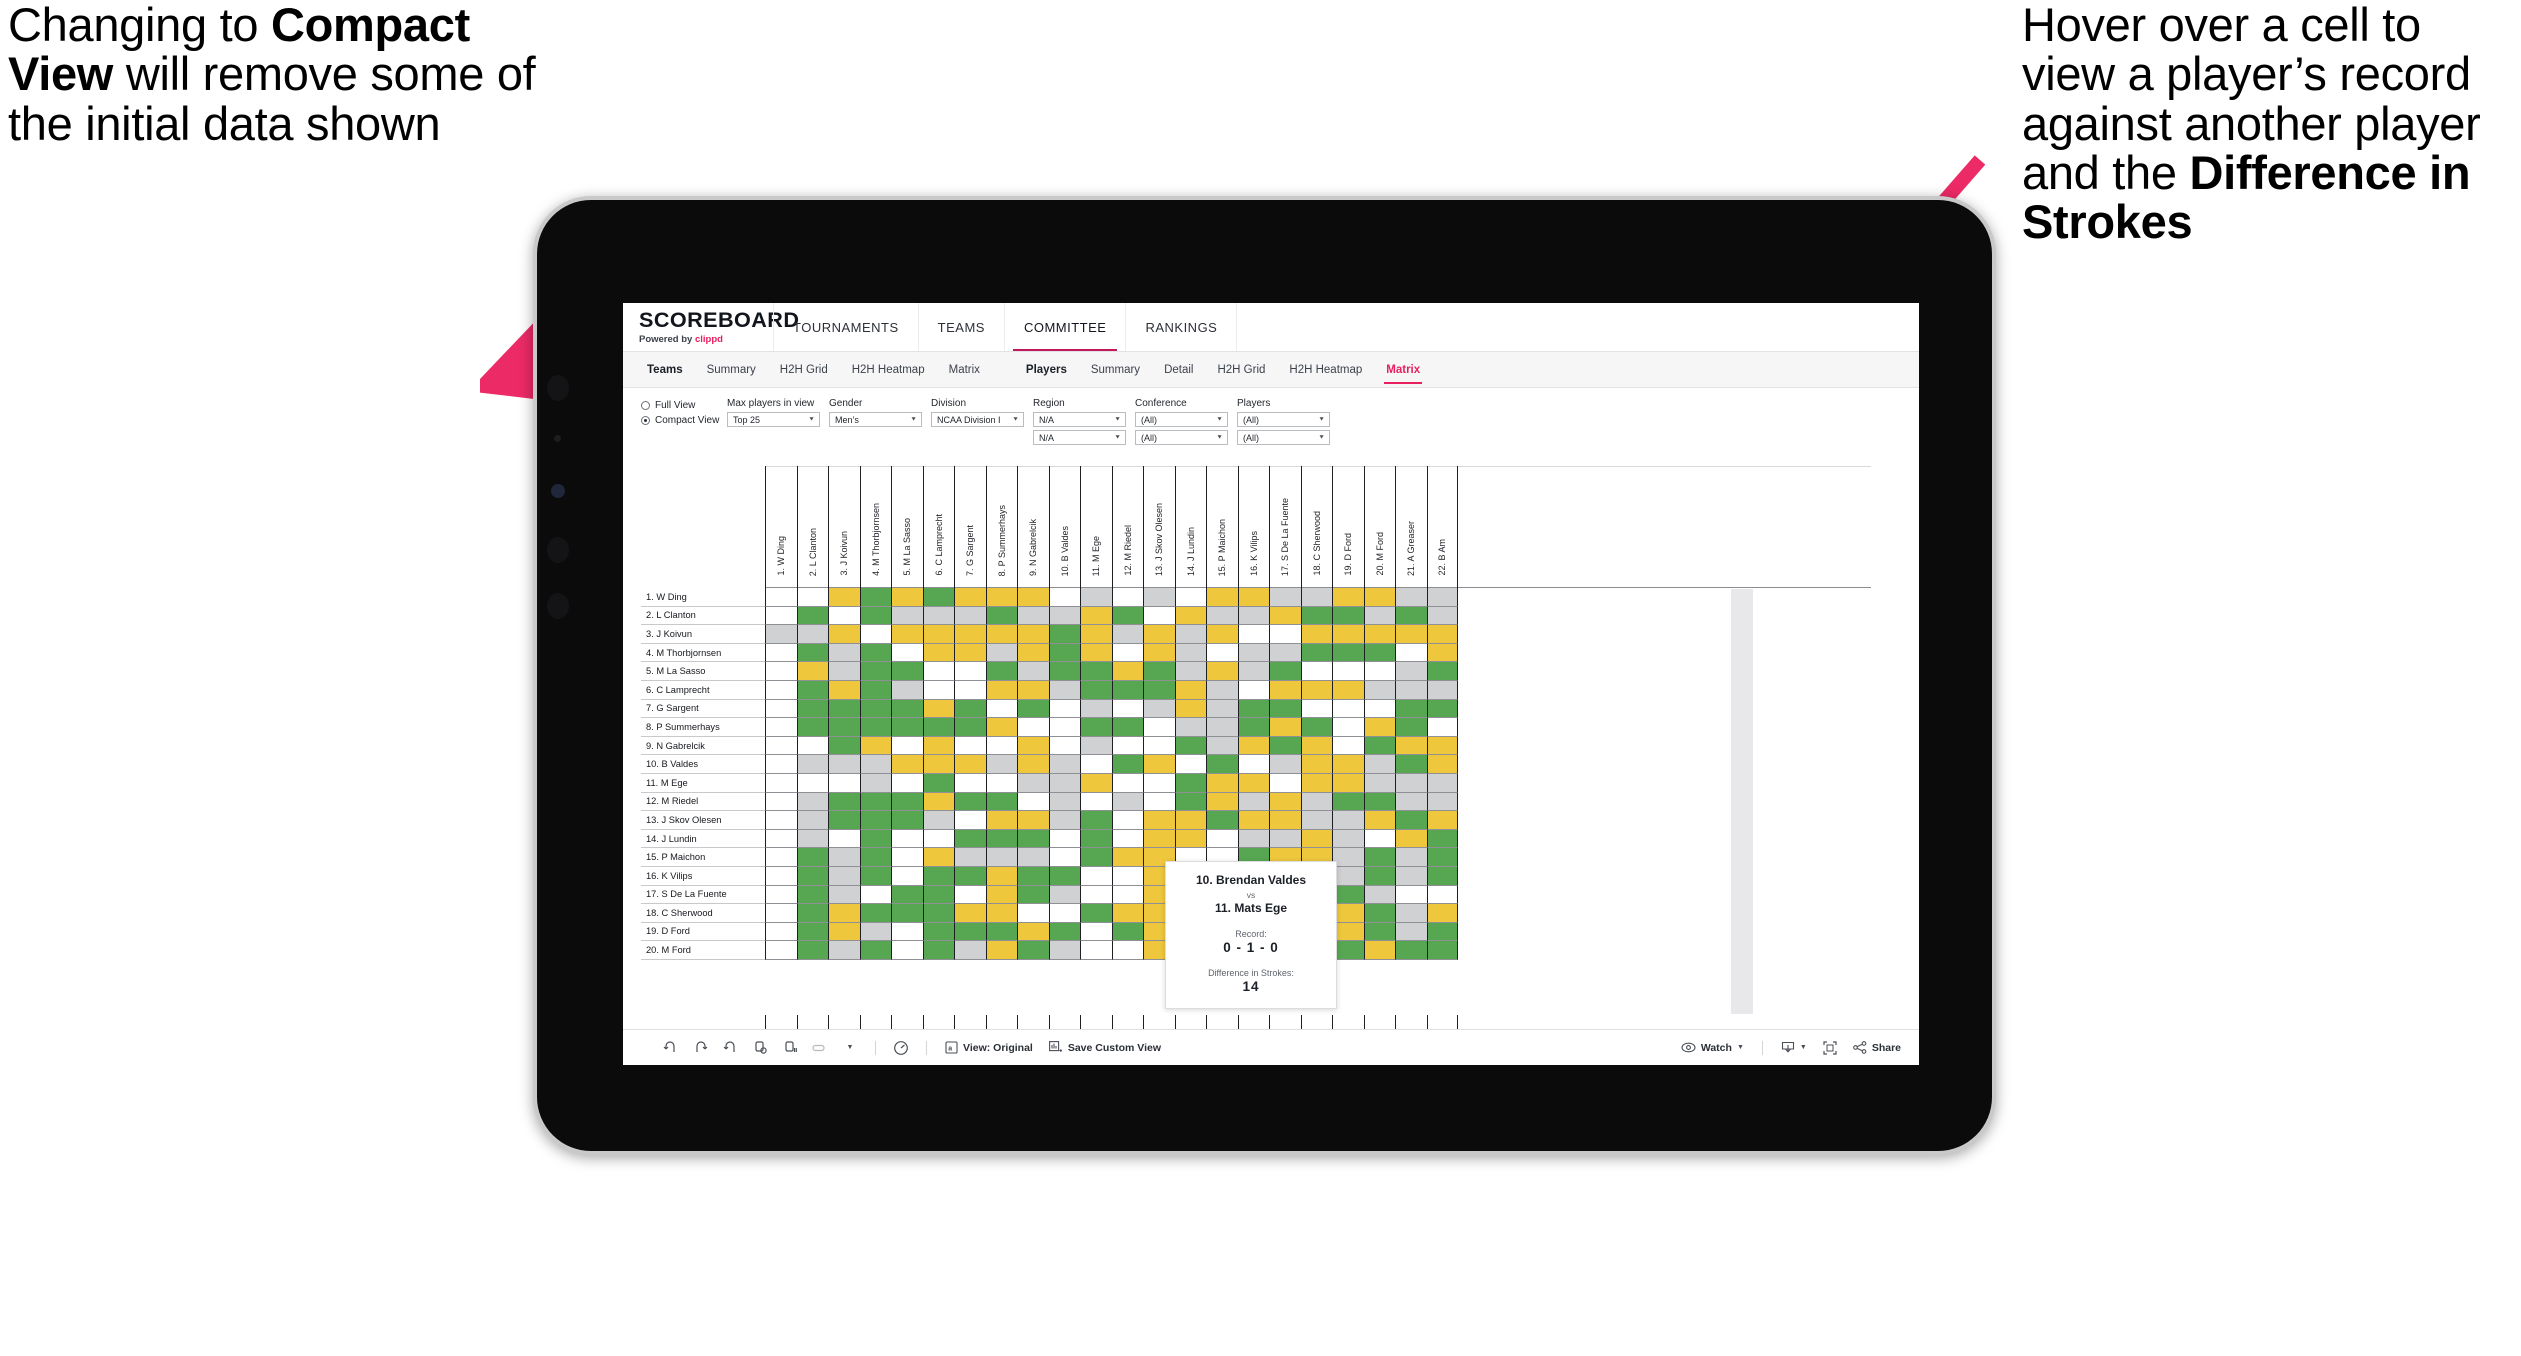  What do you see at coordinates (1181, 327) in the screenshot?
I see `topnav-item-rankings: RANKINGS` at bounding box center [1181, 327].